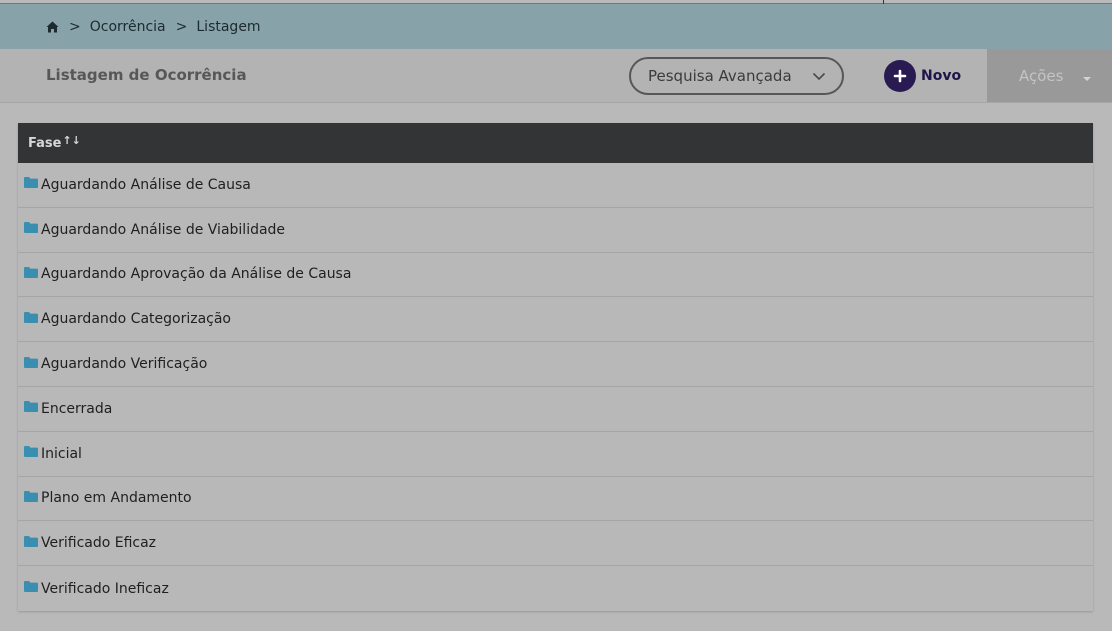 This screenshot has width=1112, height=631. I want to click on page-title: Listagem de Ocorrência, so click(146, 75).